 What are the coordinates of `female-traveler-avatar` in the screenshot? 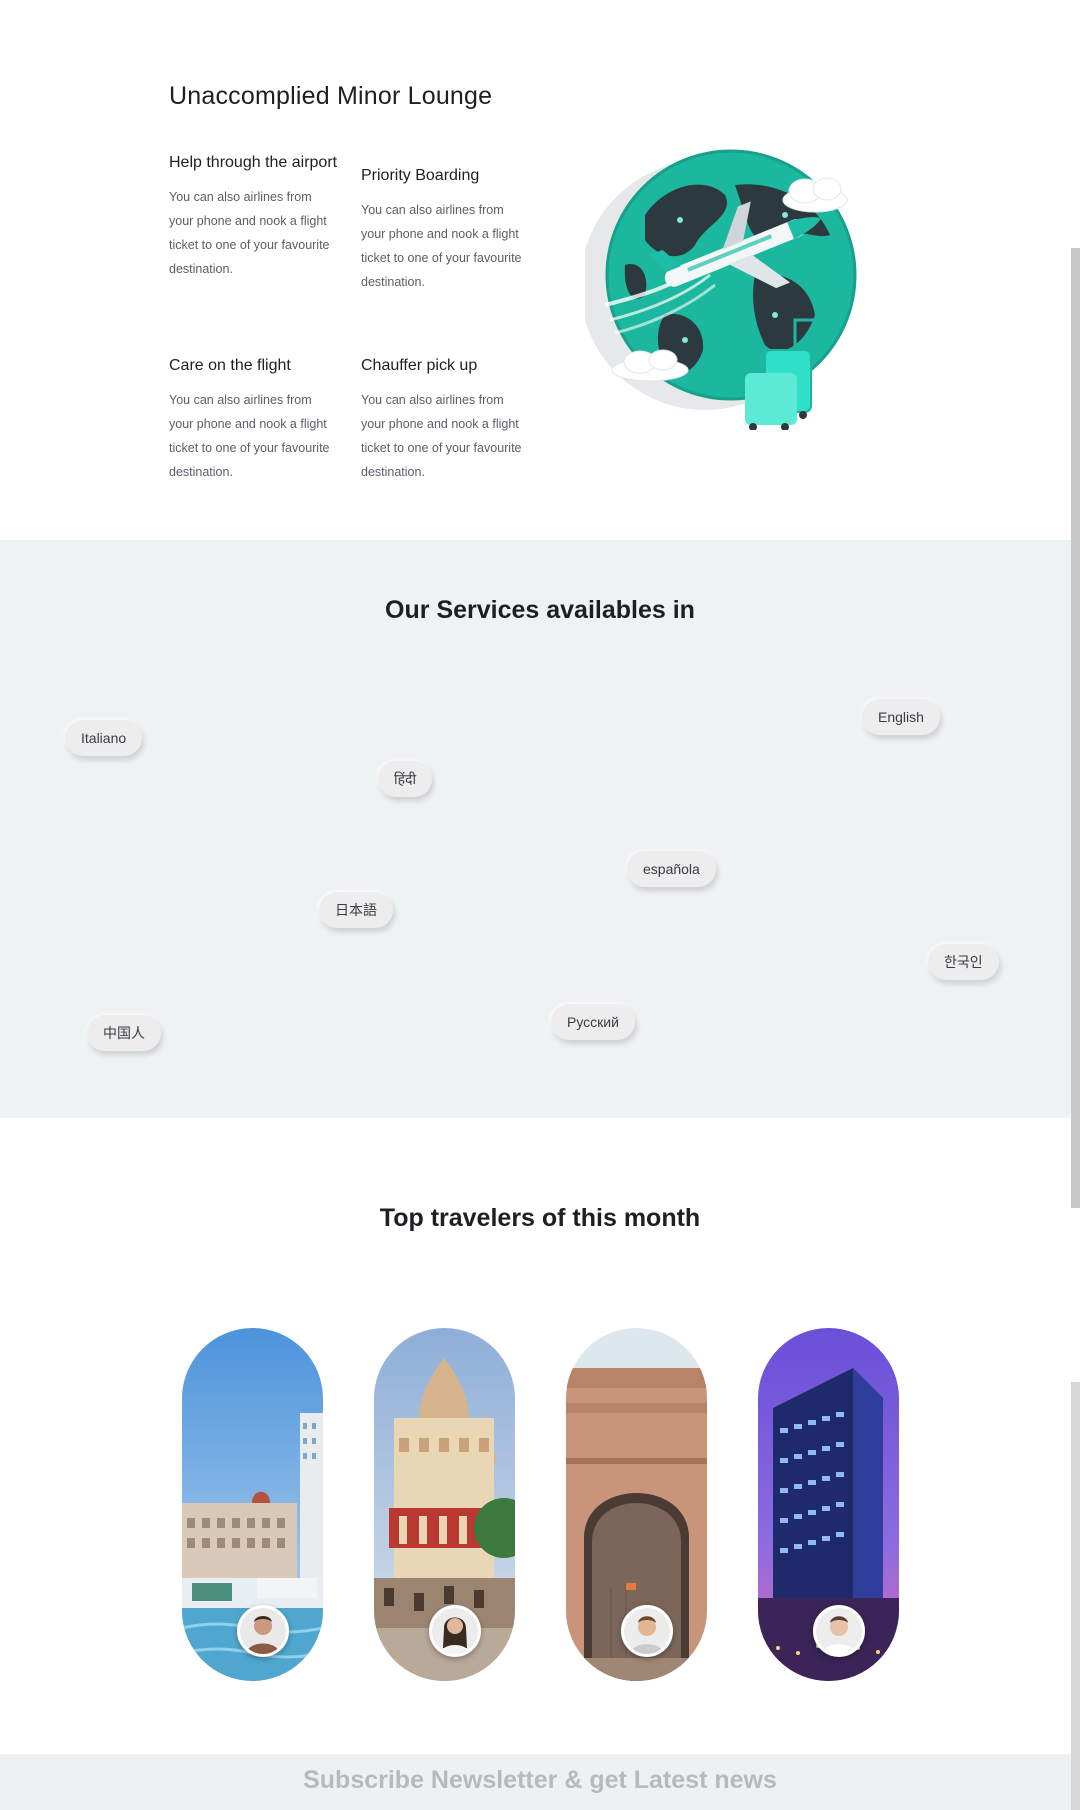 It's located at (454, 1631).